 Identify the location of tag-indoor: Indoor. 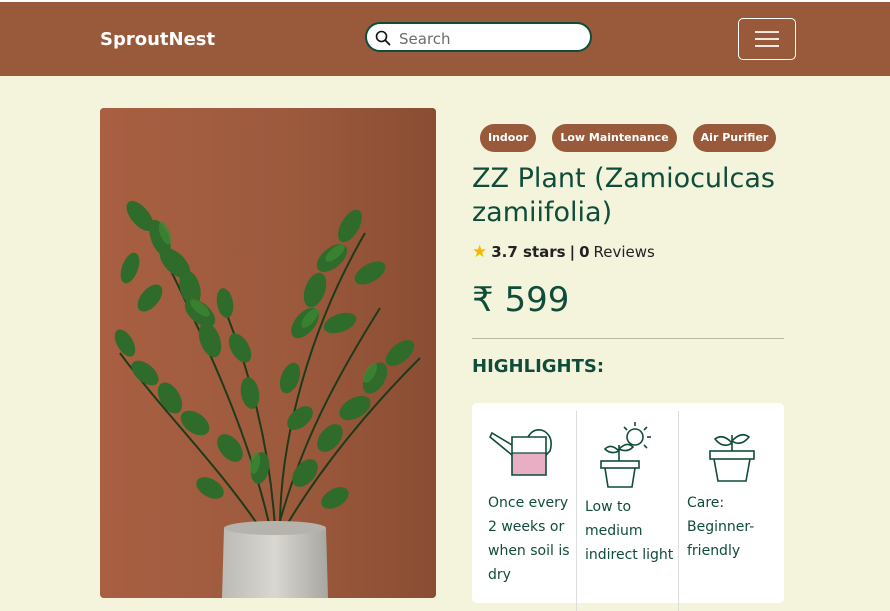
(508, 138).